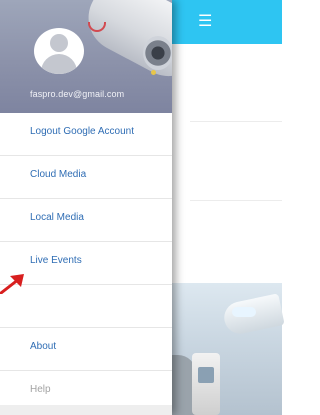 The height and width of the screenshot is (415, 320). What do you see at coordinates (57, 217) in the screenshot?
I see `menu-item-label: Local Media` at bounding box center [57, 217].